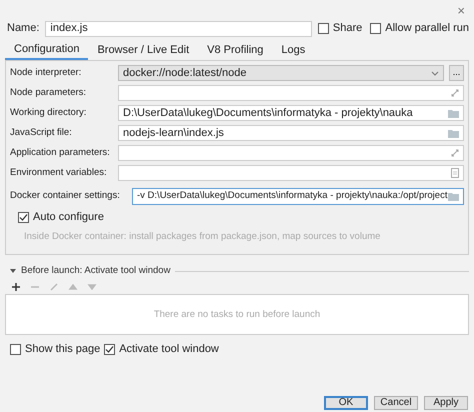 This screenshot has height=412, width=474. Describe the element at coordinates (95, 271) in the screenshot. I see `section-title: Before launch: Activate tool window` at that location.